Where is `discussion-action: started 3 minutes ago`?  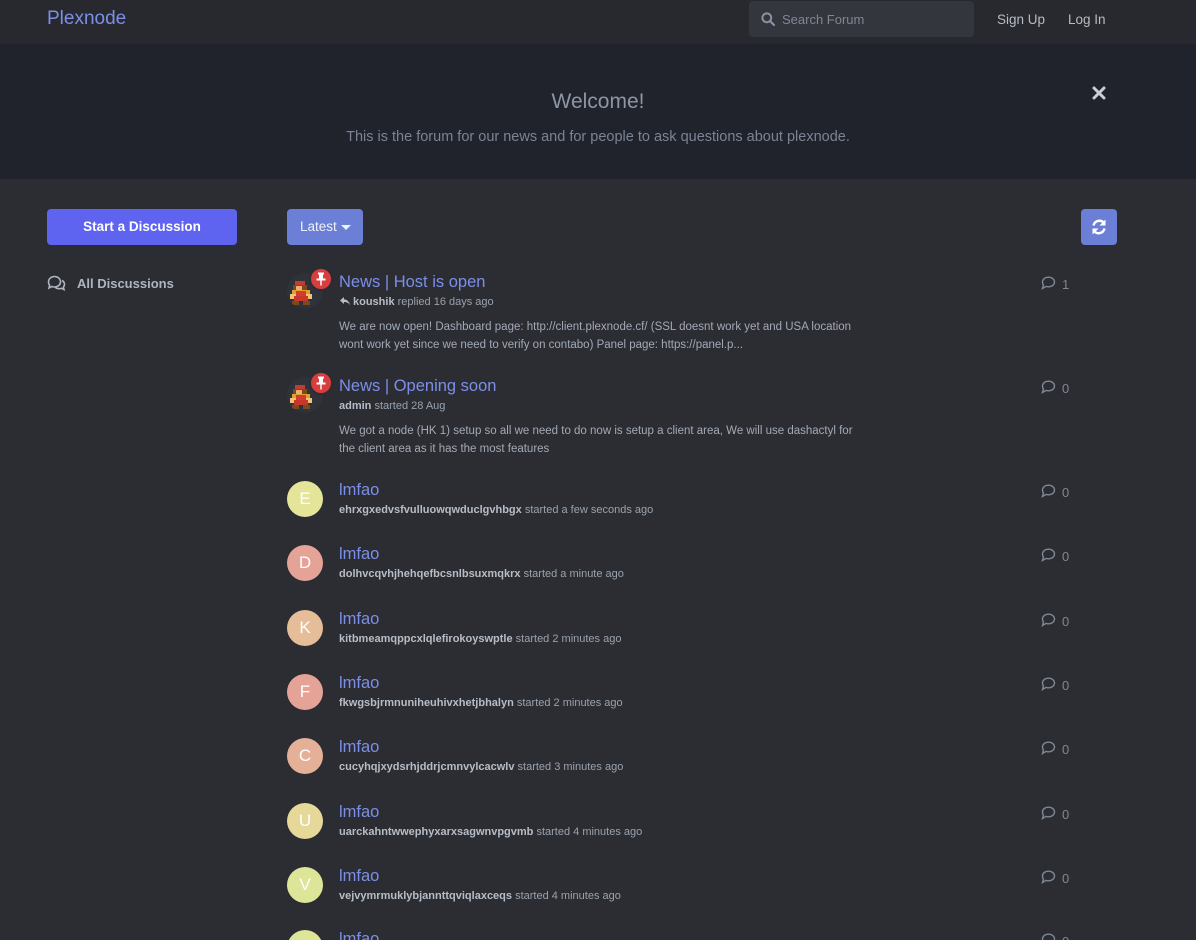 discussion-action: started 3 minutes ago is located at coordinates (570, 767).